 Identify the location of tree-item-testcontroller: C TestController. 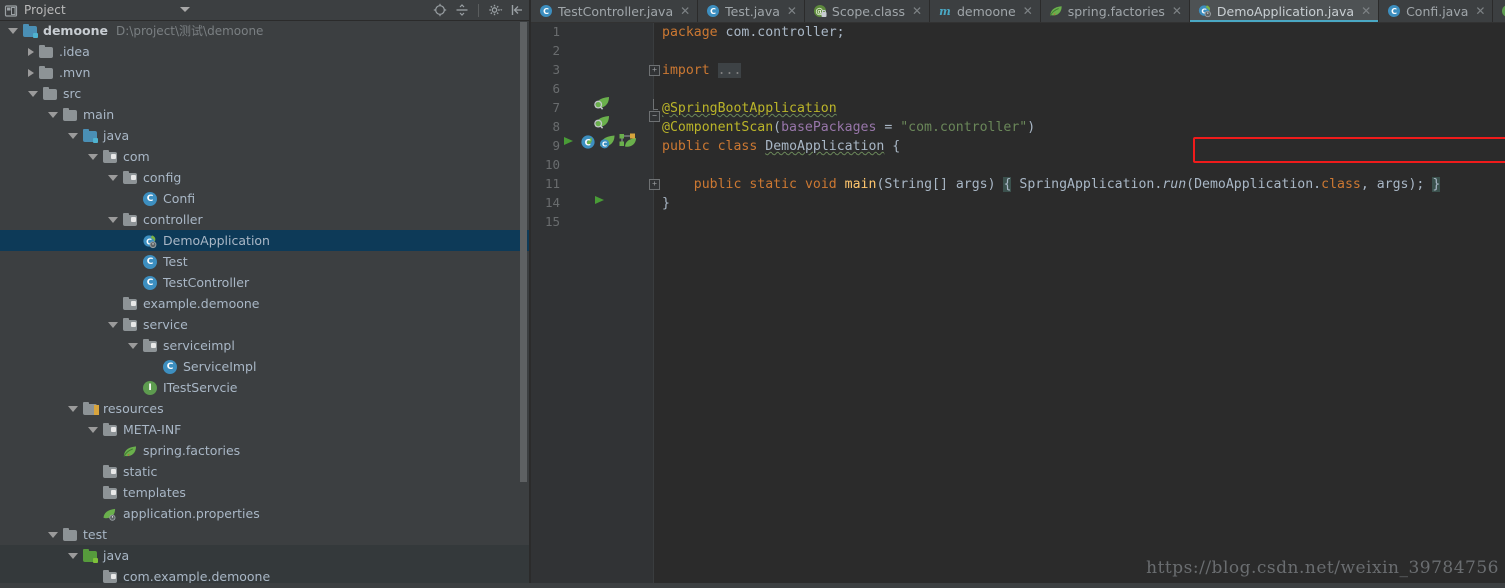
(265, 282).